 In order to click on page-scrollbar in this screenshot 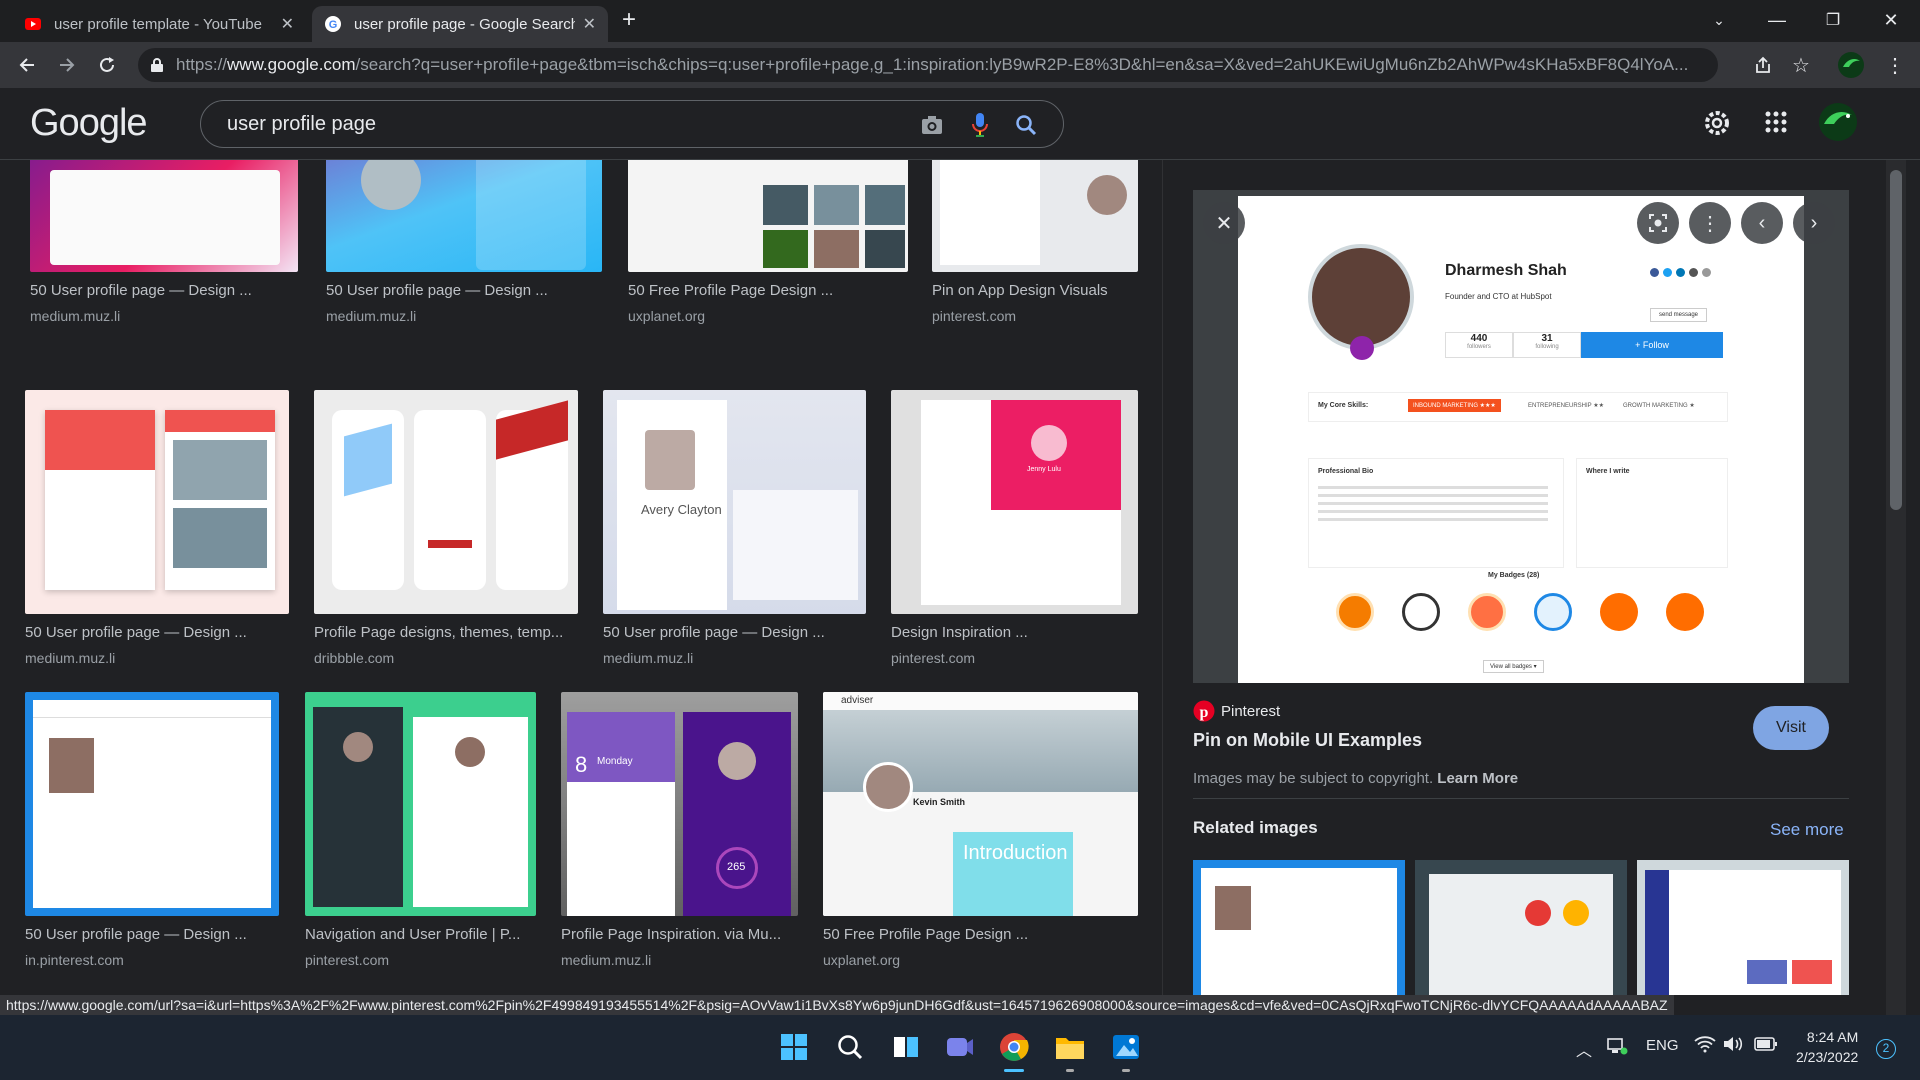, I will do `click(1896, 587)`.